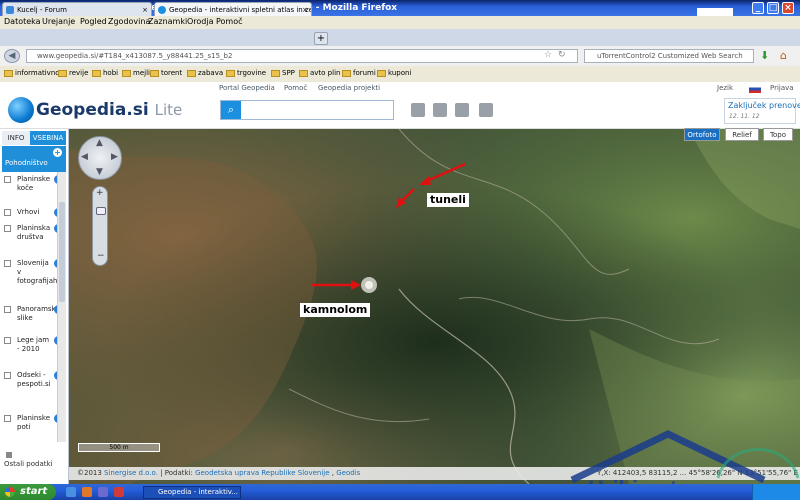 This screenshot has width=800, height=500. Describe the element at coordinates (166, 73) in the screenshot. I see `bookmark-folder: torent` at that location.